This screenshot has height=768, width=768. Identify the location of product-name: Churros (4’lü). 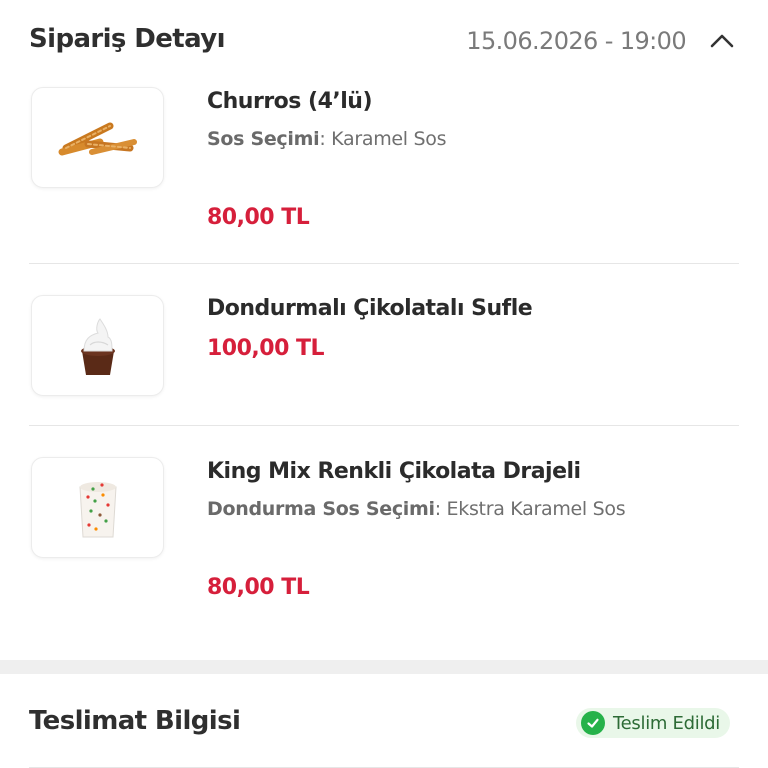
(290, 101).